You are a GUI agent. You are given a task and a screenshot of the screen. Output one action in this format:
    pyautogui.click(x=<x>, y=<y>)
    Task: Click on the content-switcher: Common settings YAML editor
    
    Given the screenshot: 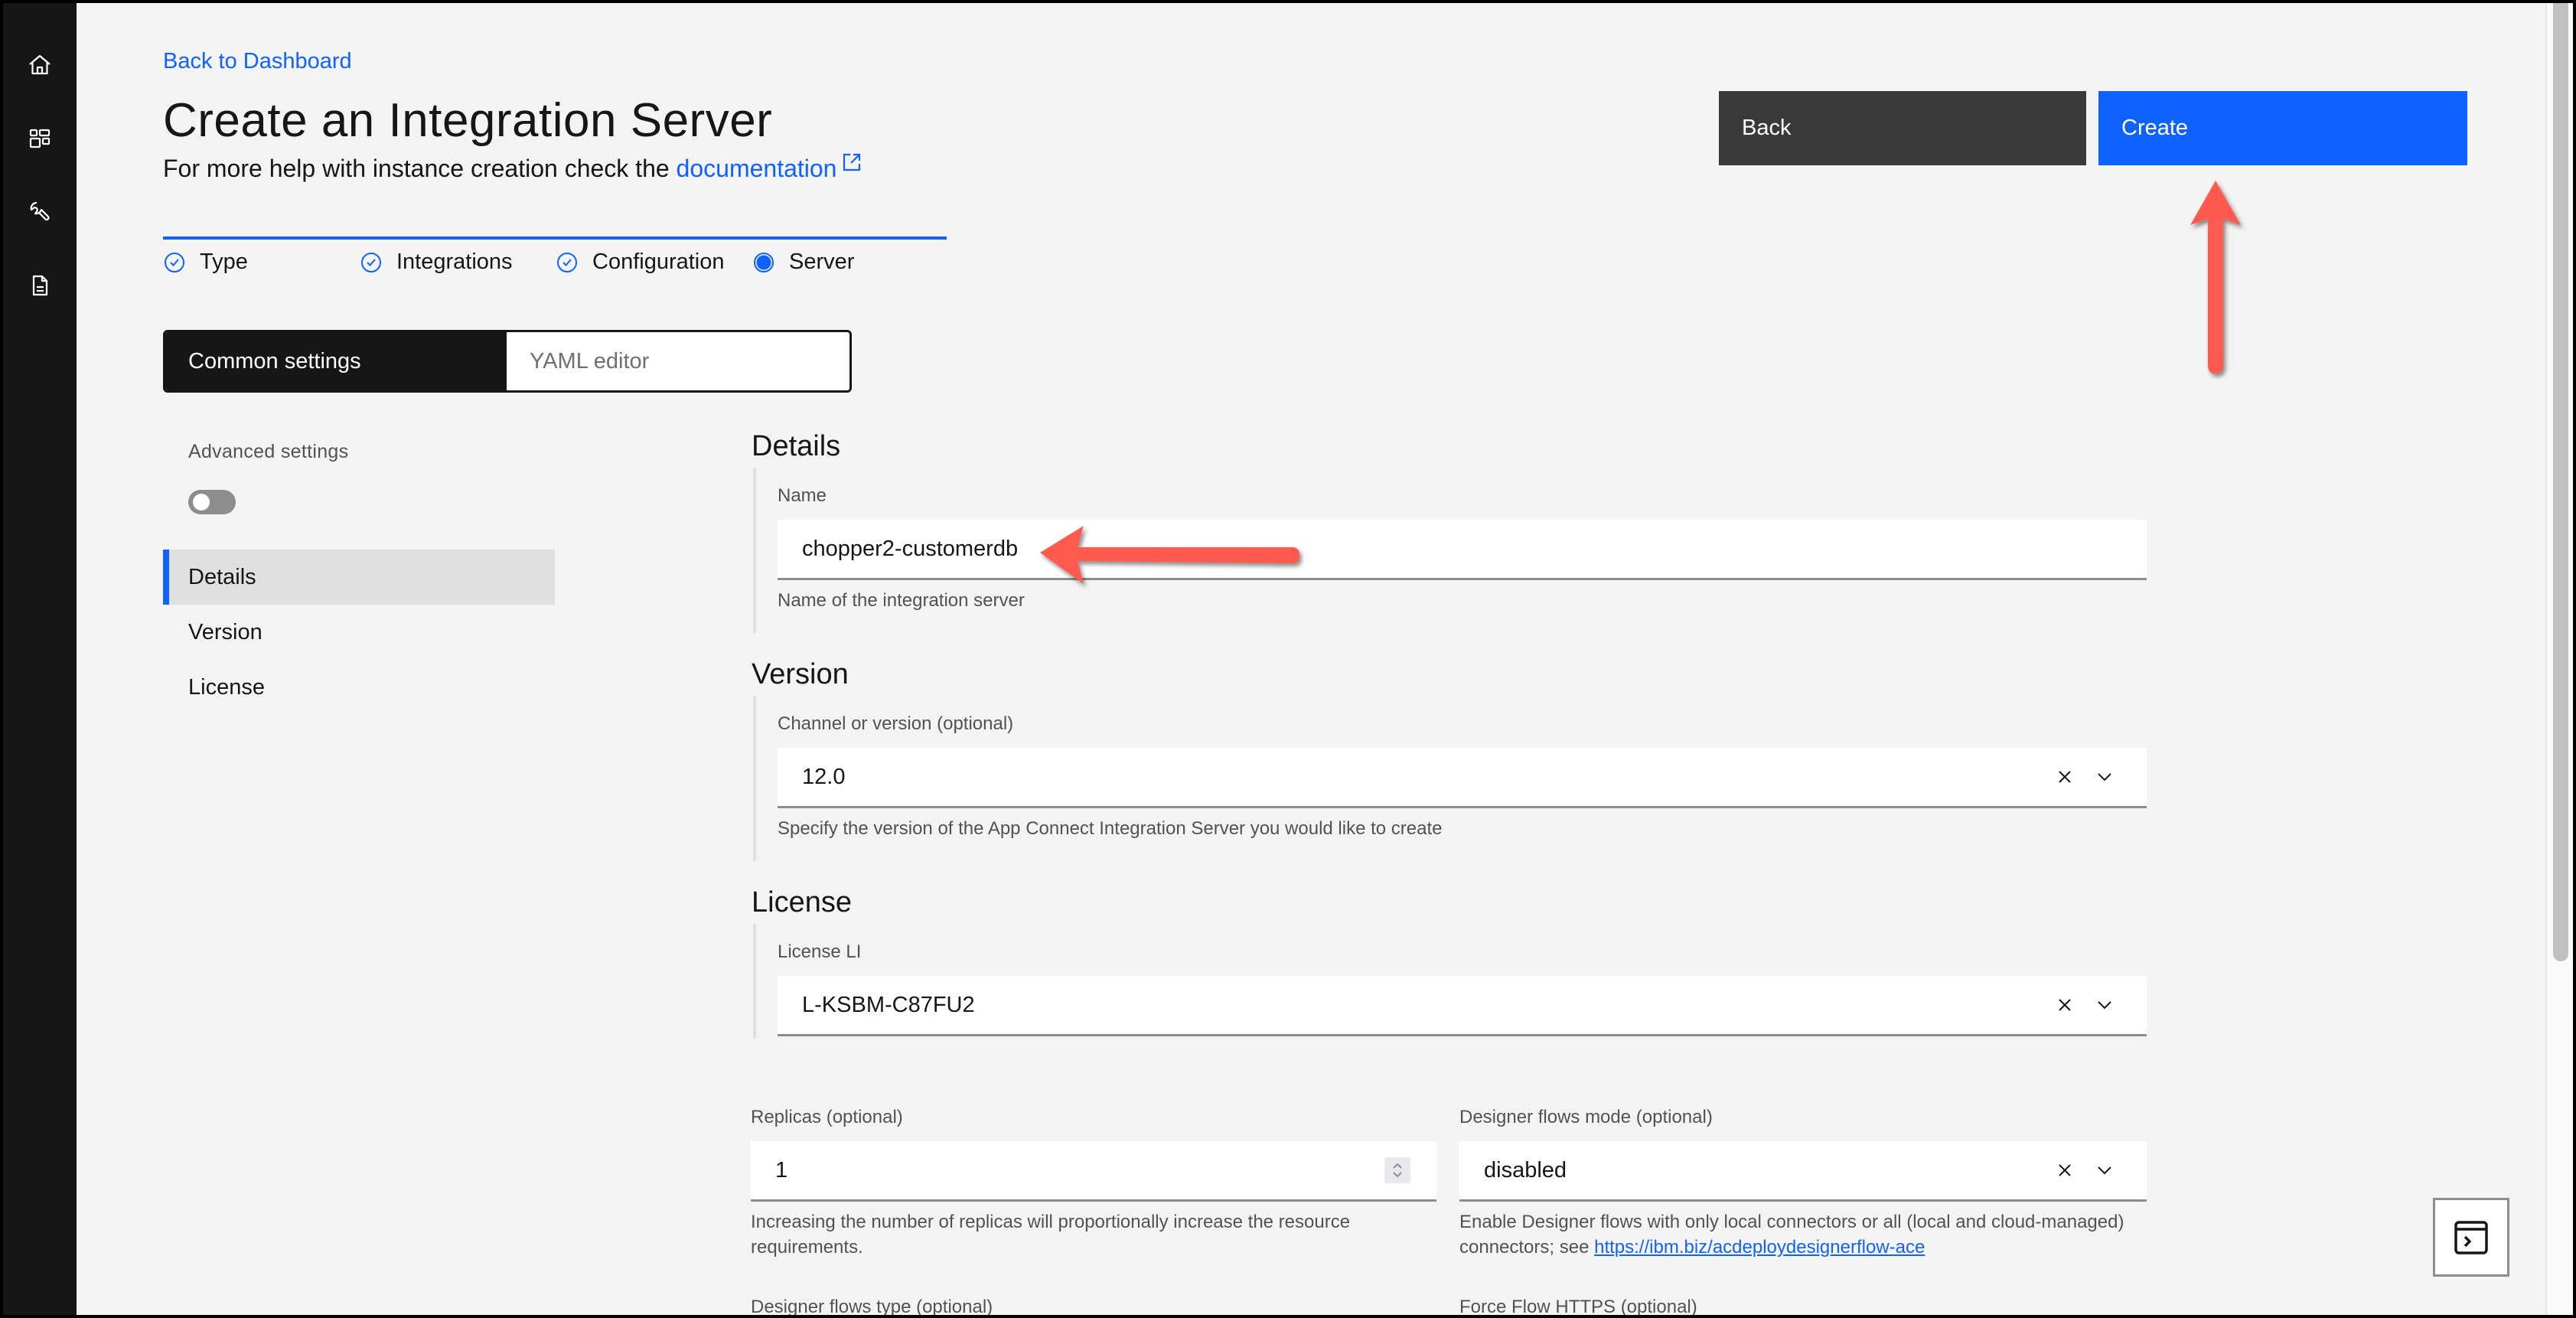 What is the action you would take?
    pyautogui.click(x=508, y=362)
    